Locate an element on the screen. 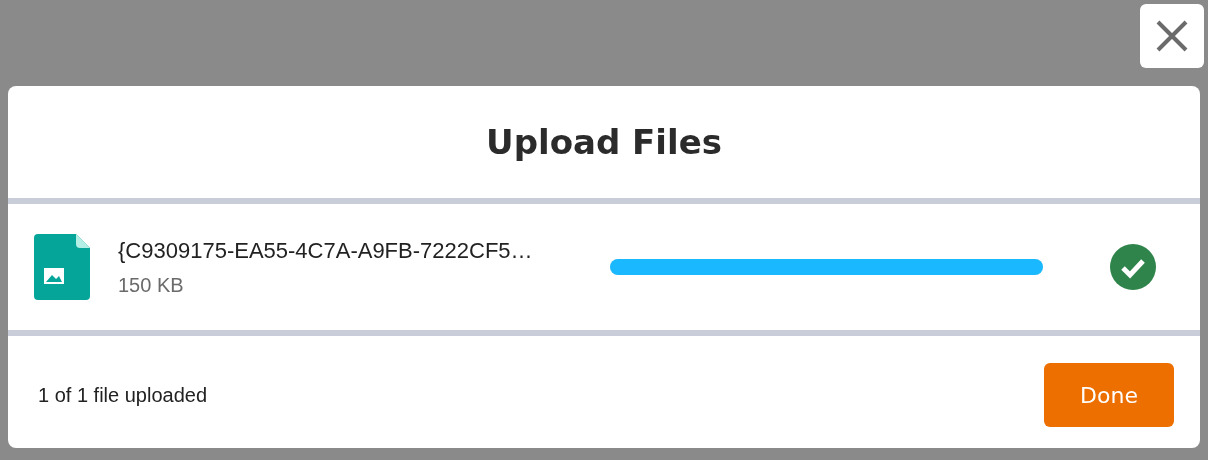  close-icon is located at coordinates (1172, 36).